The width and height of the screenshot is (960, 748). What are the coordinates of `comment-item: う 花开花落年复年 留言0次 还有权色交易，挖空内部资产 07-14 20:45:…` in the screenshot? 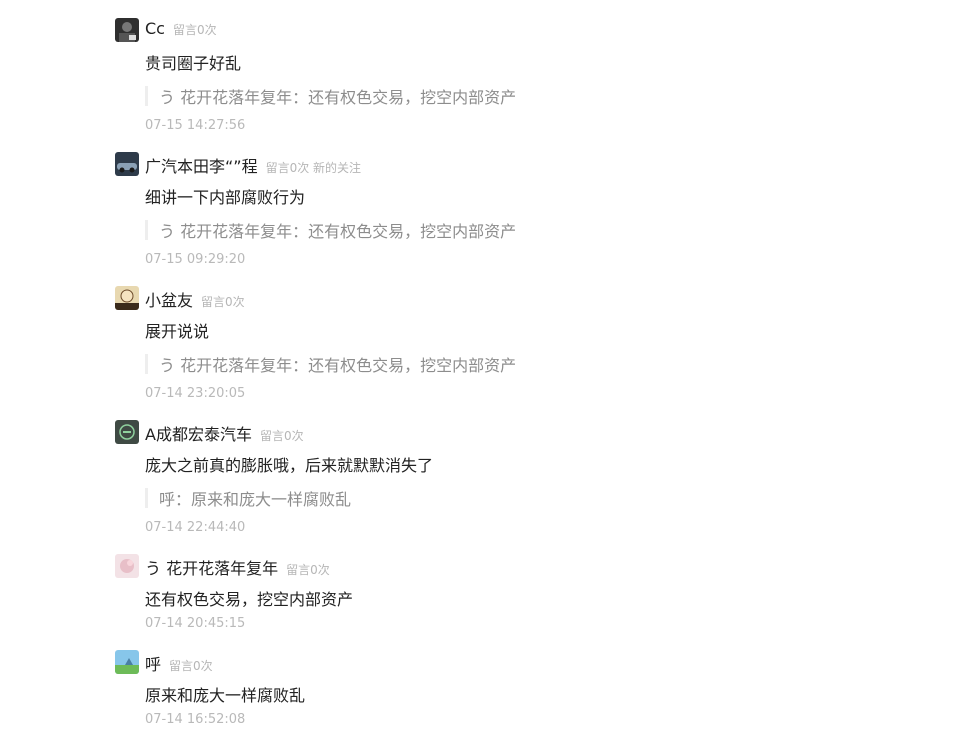 It's located at (465, 591).